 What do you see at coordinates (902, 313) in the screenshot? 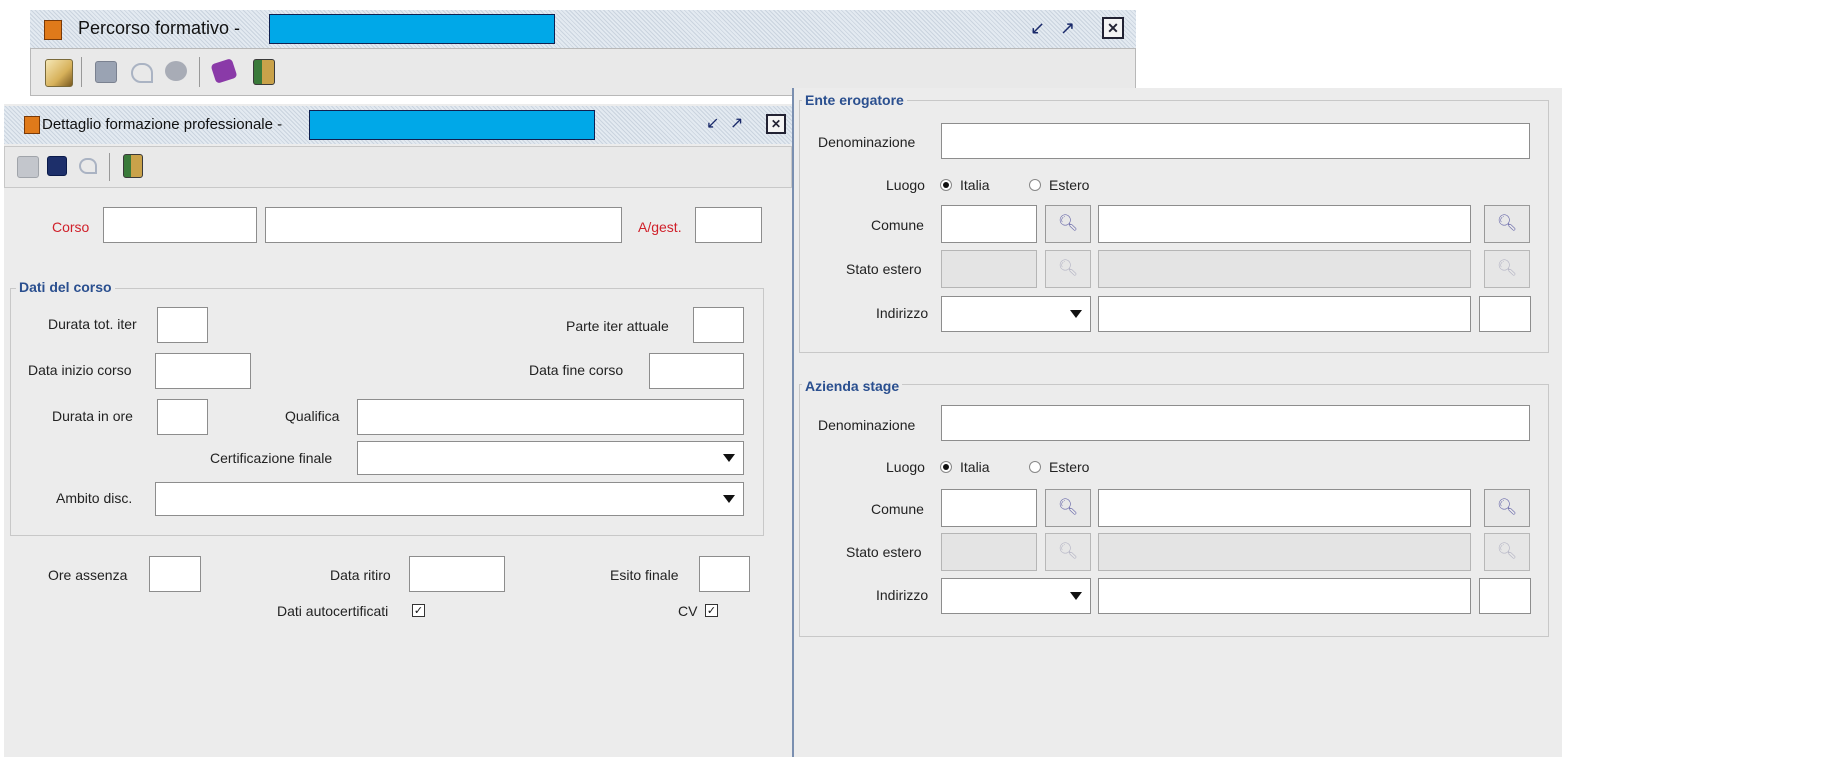
I see `ente-indirizzo-label: Indirizzo` at bounding box center [902, 313].